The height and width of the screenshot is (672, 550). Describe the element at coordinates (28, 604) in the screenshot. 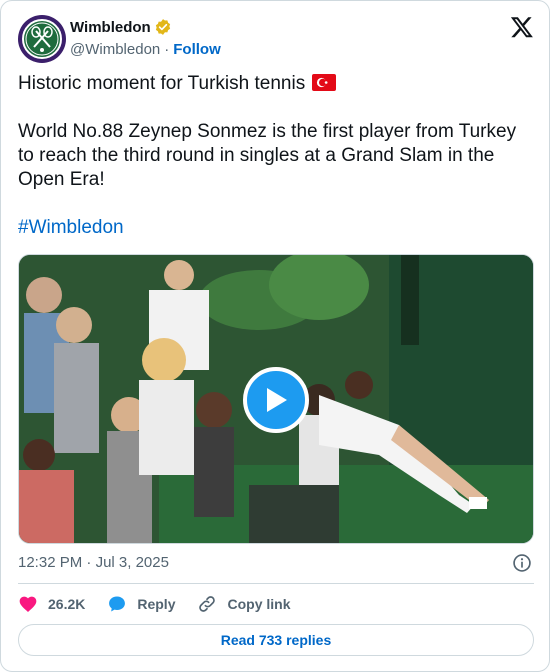

I see `heart-icon` at that location.